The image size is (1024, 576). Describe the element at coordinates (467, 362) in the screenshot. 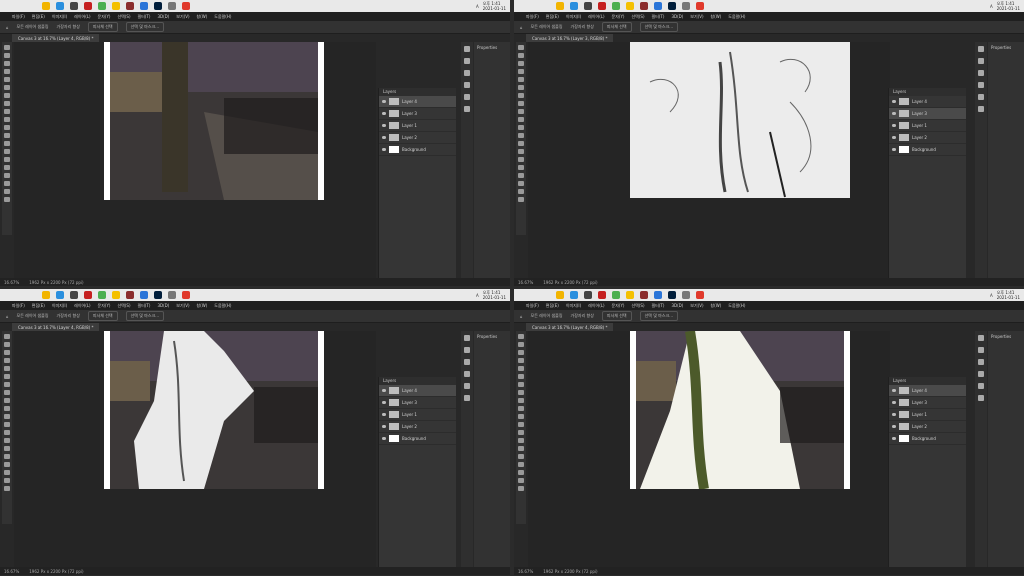

I see `brush-settings-icon` at that location.